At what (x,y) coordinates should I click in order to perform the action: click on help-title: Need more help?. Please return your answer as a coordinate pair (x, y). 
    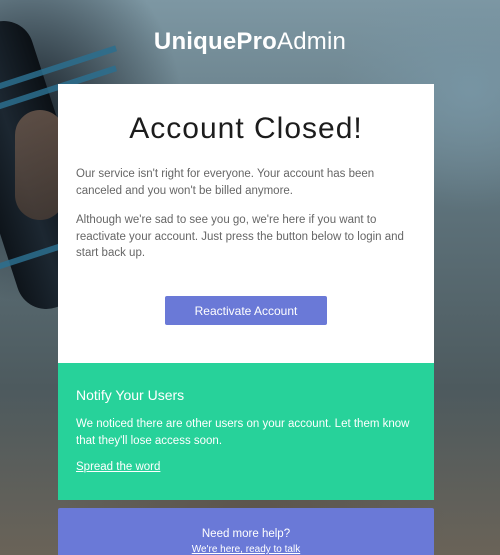
    Looking at the image, I should click on (246, 534).